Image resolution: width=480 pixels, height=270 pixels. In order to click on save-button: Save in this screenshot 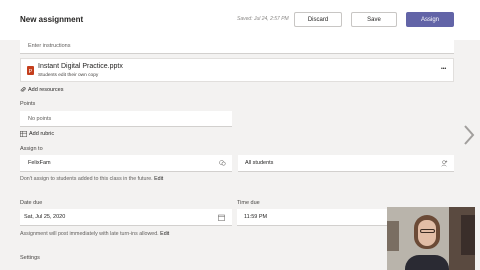, I will do `click(374, 19)`.